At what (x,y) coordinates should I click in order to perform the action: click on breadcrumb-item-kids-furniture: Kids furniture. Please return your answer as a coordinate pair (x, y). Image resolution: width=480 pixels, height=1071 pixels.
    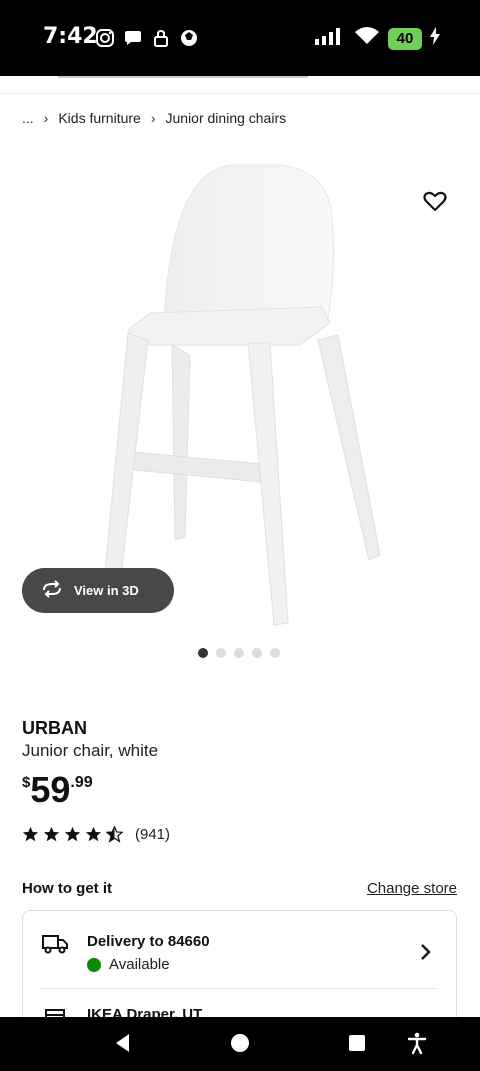
    Looking at the image, I should click on (99, 118).